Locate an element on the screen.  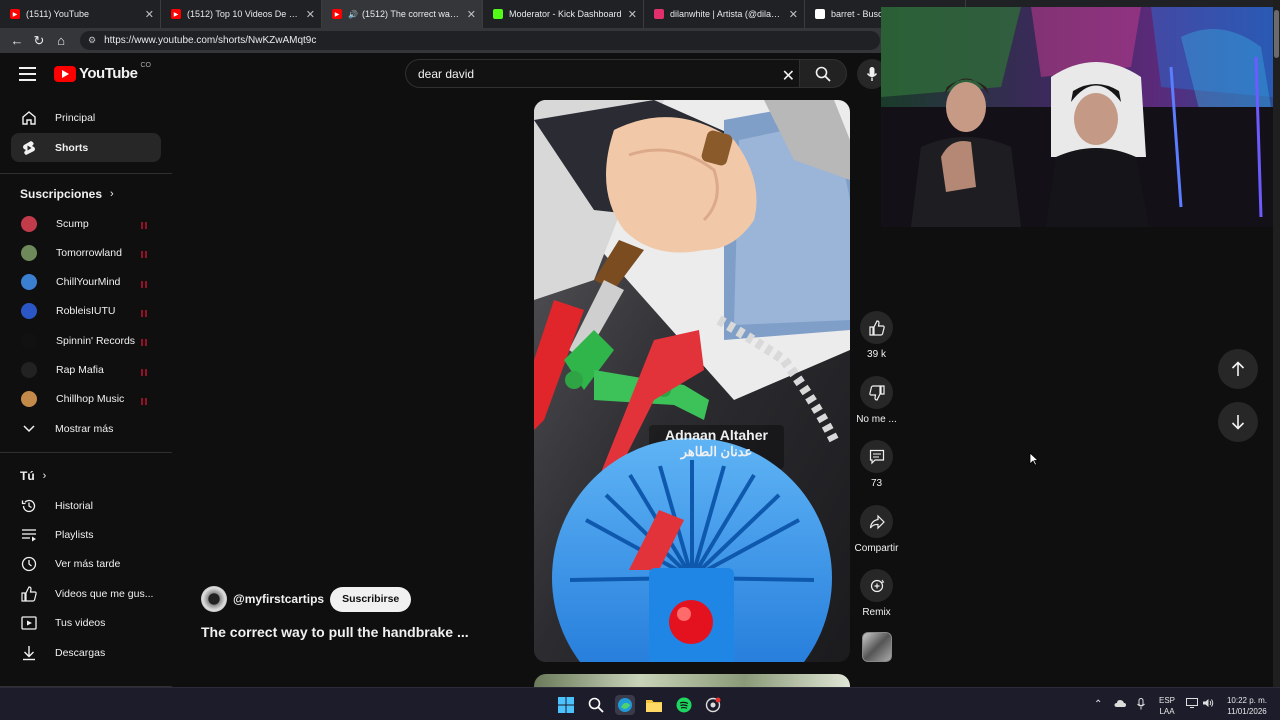
display-icon is located at coordinates (1192, 704).